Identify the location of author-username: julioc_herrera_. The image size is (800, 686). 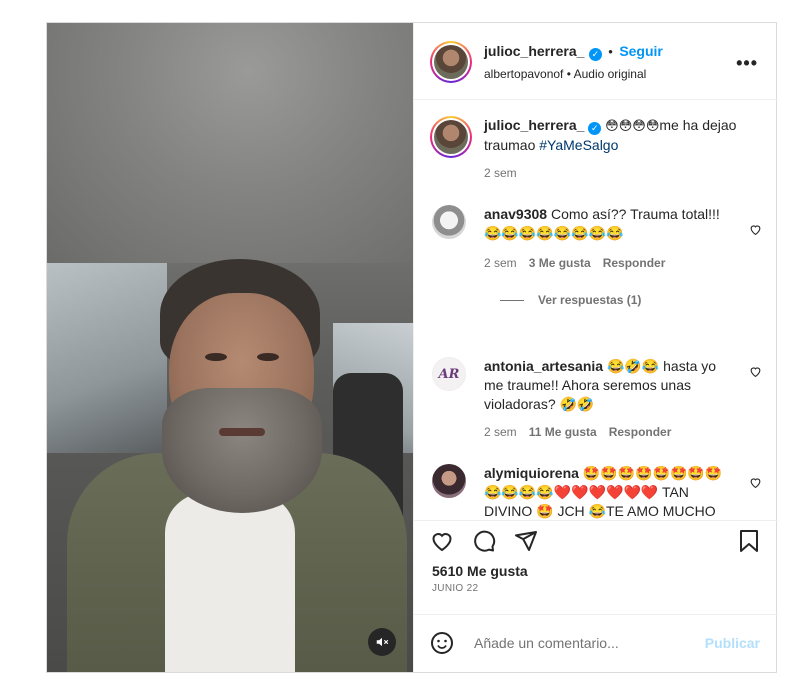
(534, 51).